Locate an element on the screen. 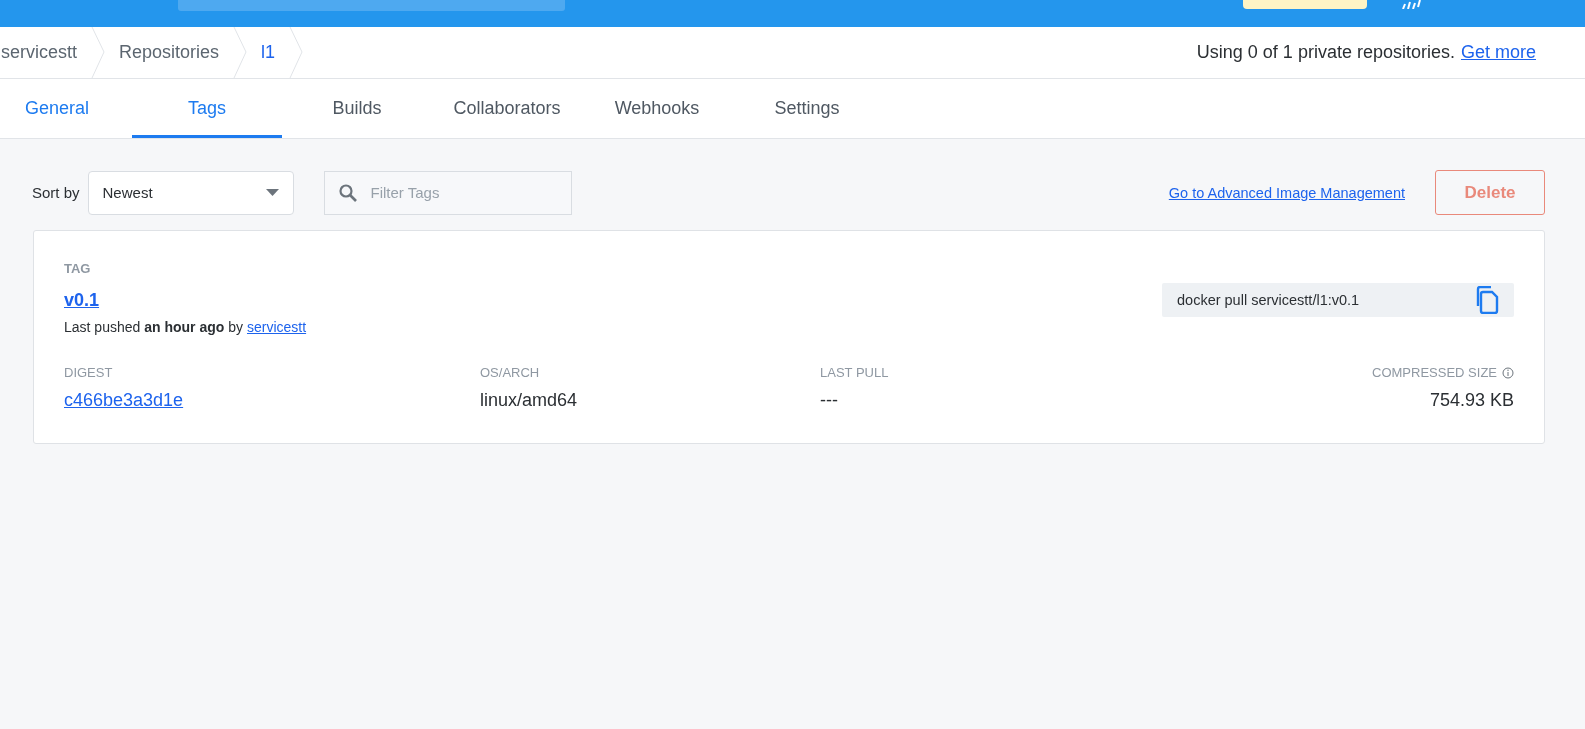 The image size is (1585, 729). column-value: linux/amd64 is located at coordinates (529, 400).